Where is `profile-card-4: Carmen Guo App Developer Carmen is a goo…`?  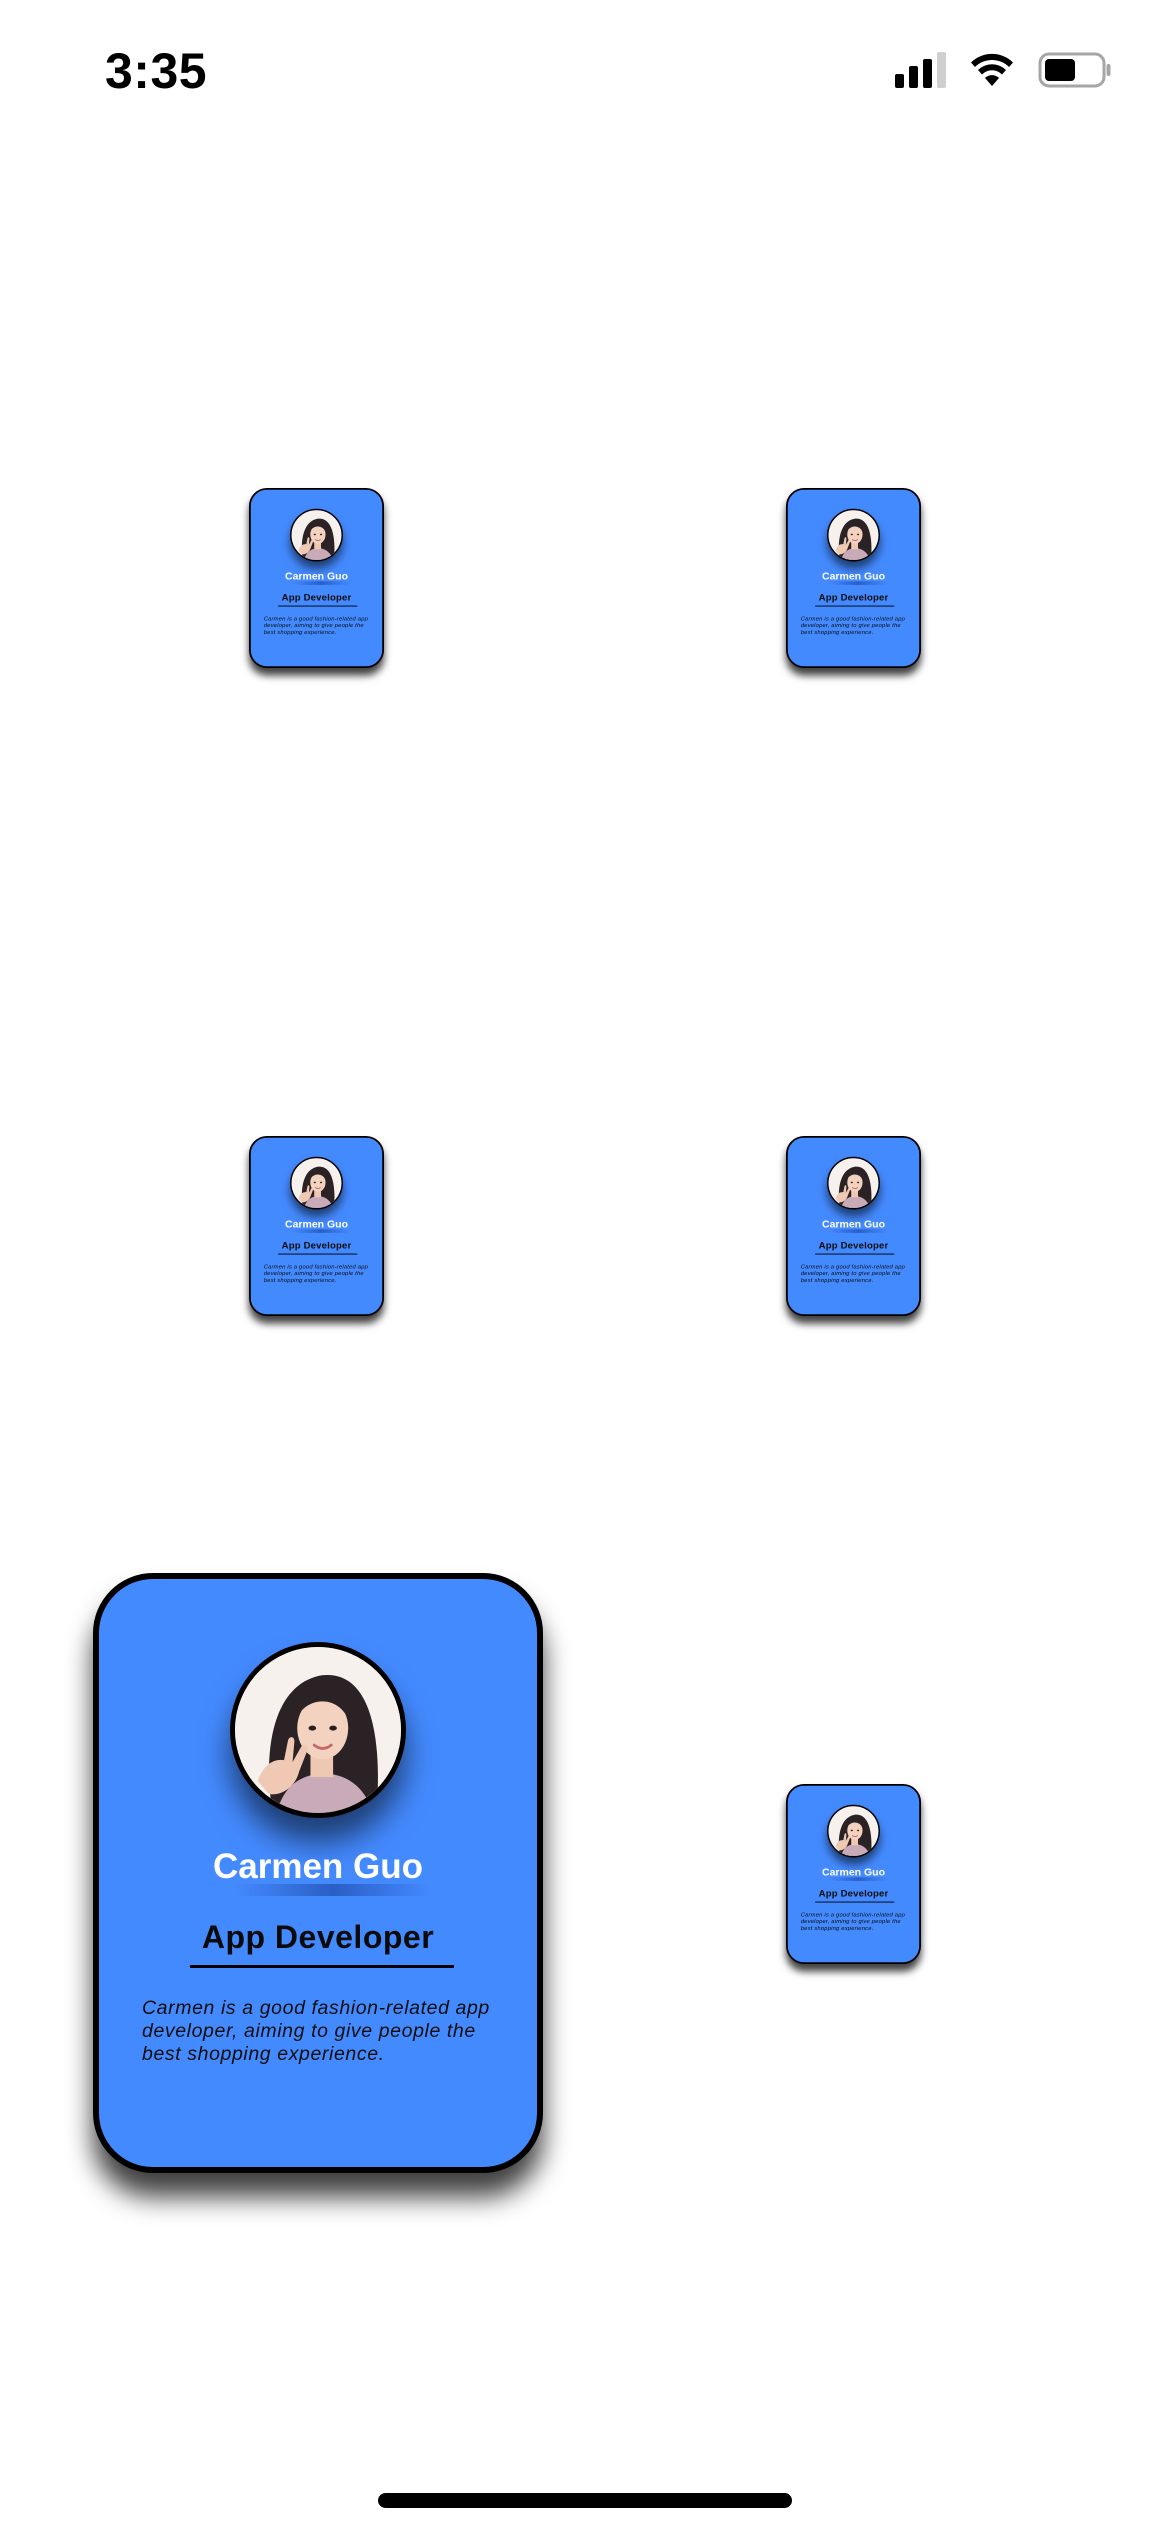 profile-card-4: Carmen Guo App Developer Carmen is a goo… is located at coordinates (853, 1226).